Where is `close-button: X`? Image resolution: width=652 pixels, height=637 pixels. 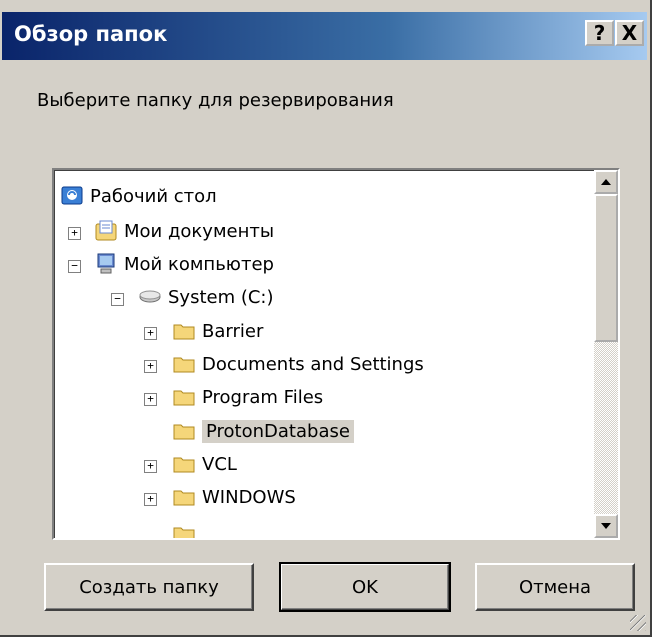 close-button: X is located at coordinates (629, 33).